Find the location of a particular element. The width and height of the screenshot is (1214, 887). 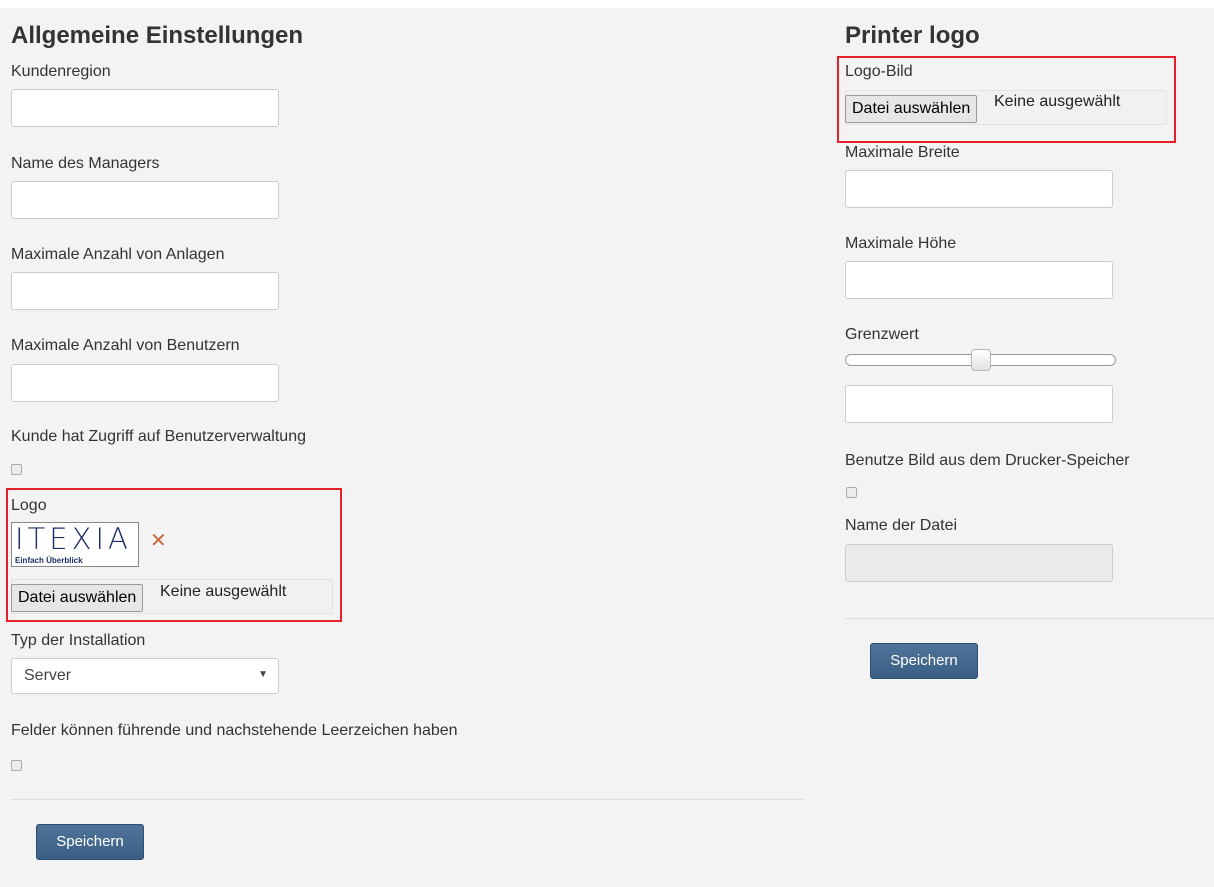

general-divider is located at coordinates (407, 799).